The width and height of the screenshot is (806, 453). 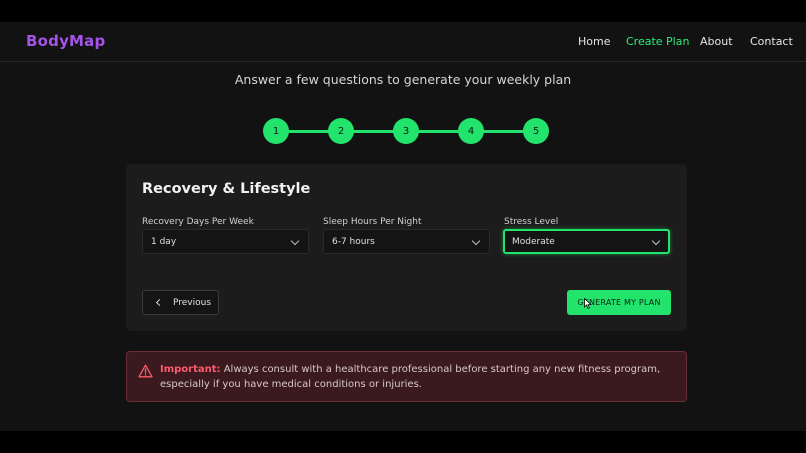 I want to click on step-4: 4, so click(x=471, y=131).